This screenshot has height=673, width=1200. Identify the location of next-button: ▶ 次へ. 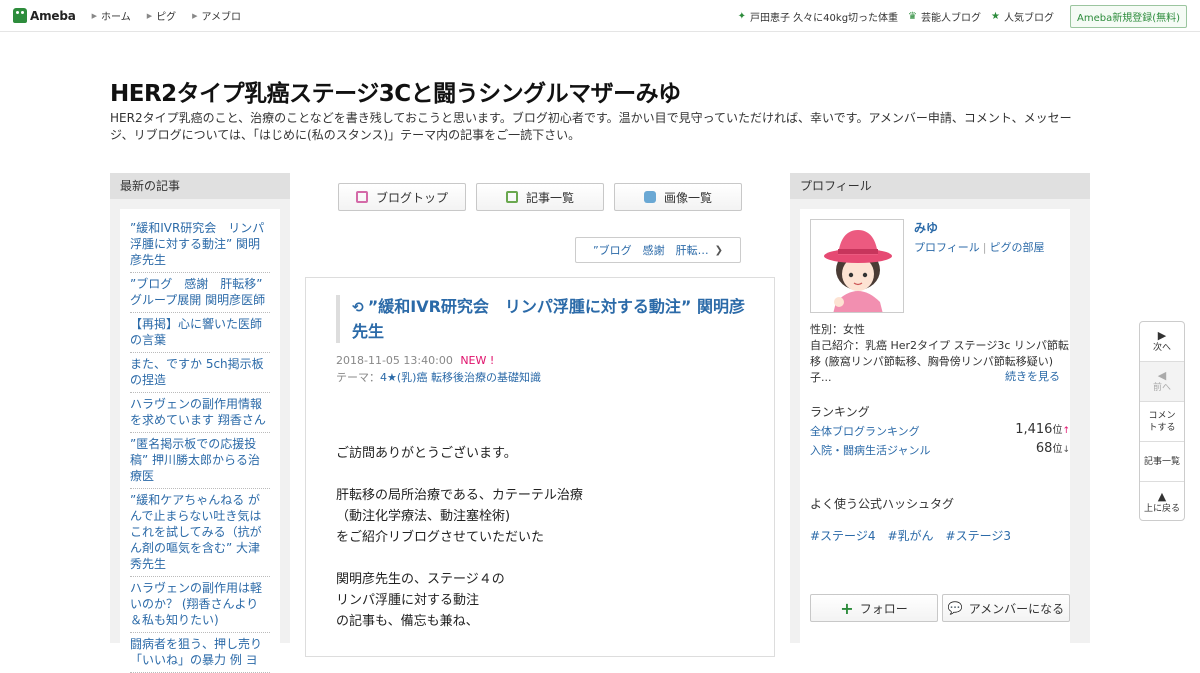
(1162, 342).